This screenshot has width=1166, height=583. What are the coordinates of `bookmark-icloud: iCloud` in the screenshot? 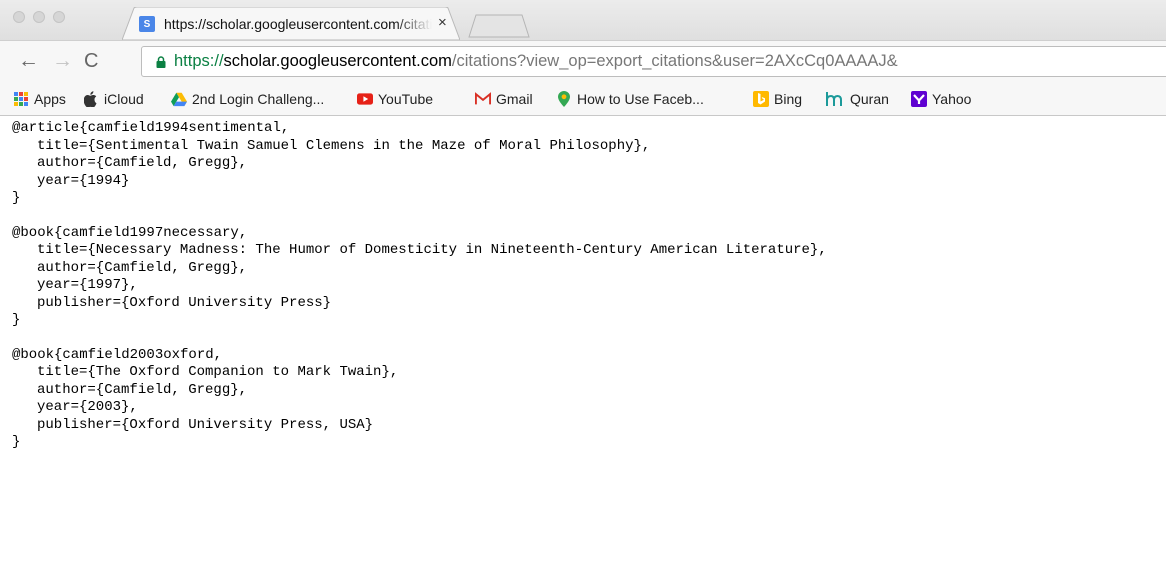 It's located at (113, 99).